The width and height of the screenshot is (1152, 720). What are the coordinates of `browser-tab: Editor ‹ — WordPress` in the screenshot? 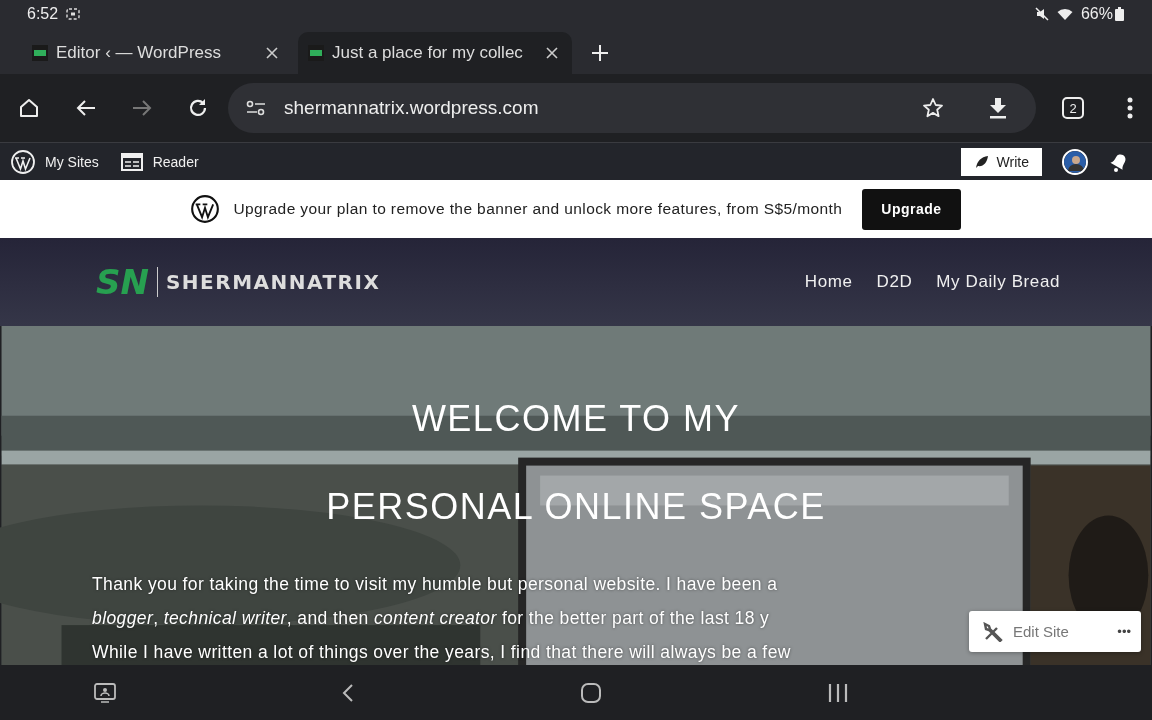 It's located at (157, 53).